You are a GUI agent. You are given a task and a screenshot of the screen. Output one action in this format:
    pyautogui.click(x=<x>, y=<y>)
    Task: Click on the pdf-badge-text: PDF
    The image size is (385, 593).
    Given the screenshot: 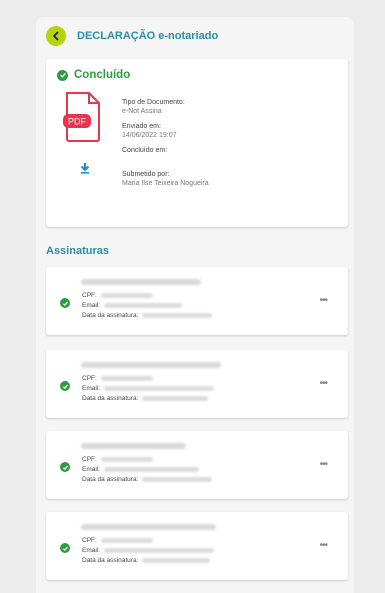 What is the action you would take?
    pyautogui.click(x=77, y=122)
    